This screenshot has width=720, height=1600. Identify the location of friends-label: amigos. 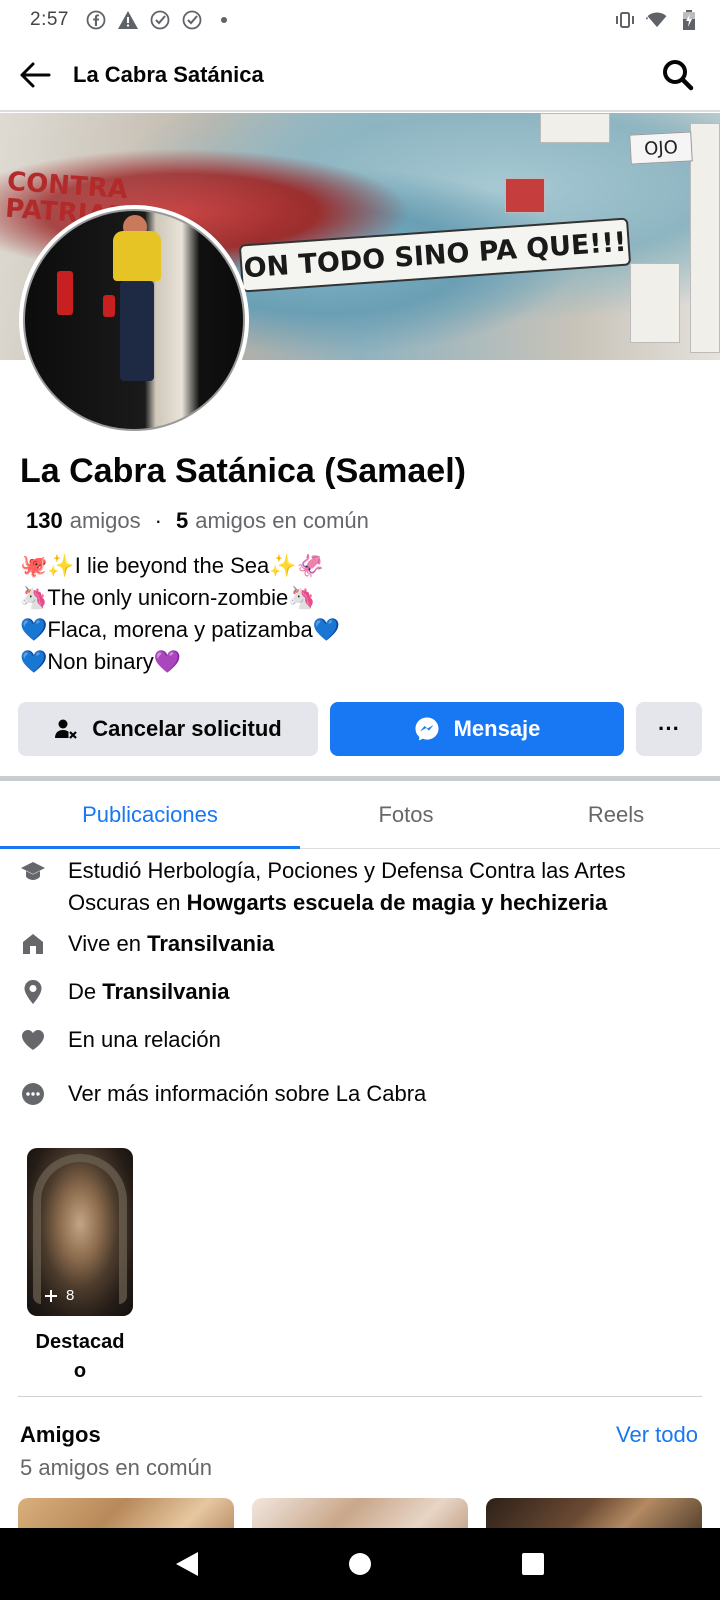
(105, 520).